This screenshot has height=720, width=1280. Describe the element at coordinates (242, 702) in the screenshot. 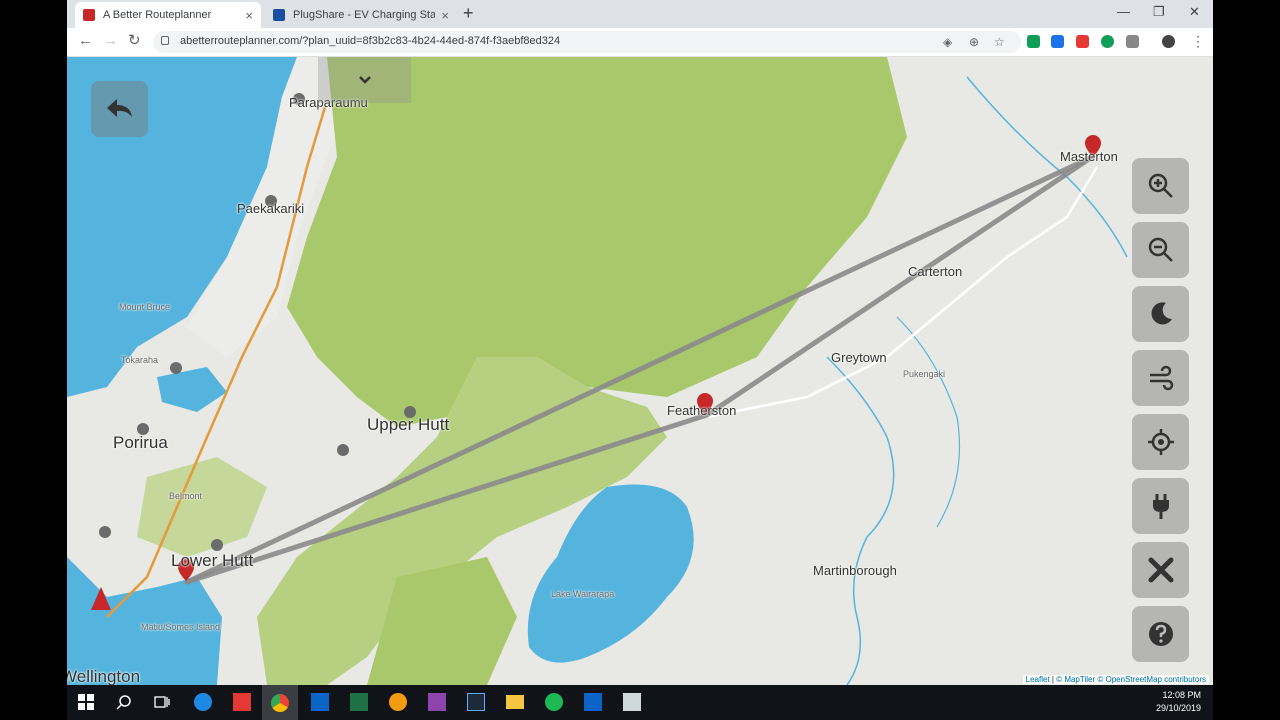

I see `acrobat-icon` at that location.